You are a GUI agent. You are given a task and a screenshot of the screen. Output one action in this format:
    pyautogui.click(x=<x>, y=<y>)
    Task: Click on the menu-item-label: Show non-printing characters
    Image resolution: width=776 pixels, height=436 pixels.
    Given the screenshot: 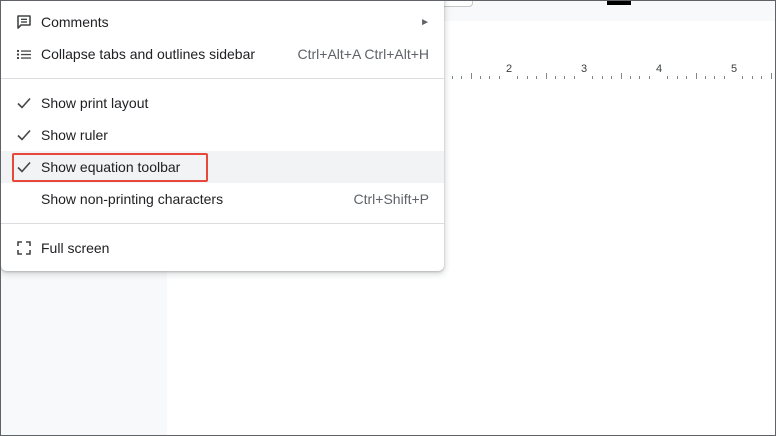 What is the action you would take?
    pyautogui.click(x=132, y=199)
    